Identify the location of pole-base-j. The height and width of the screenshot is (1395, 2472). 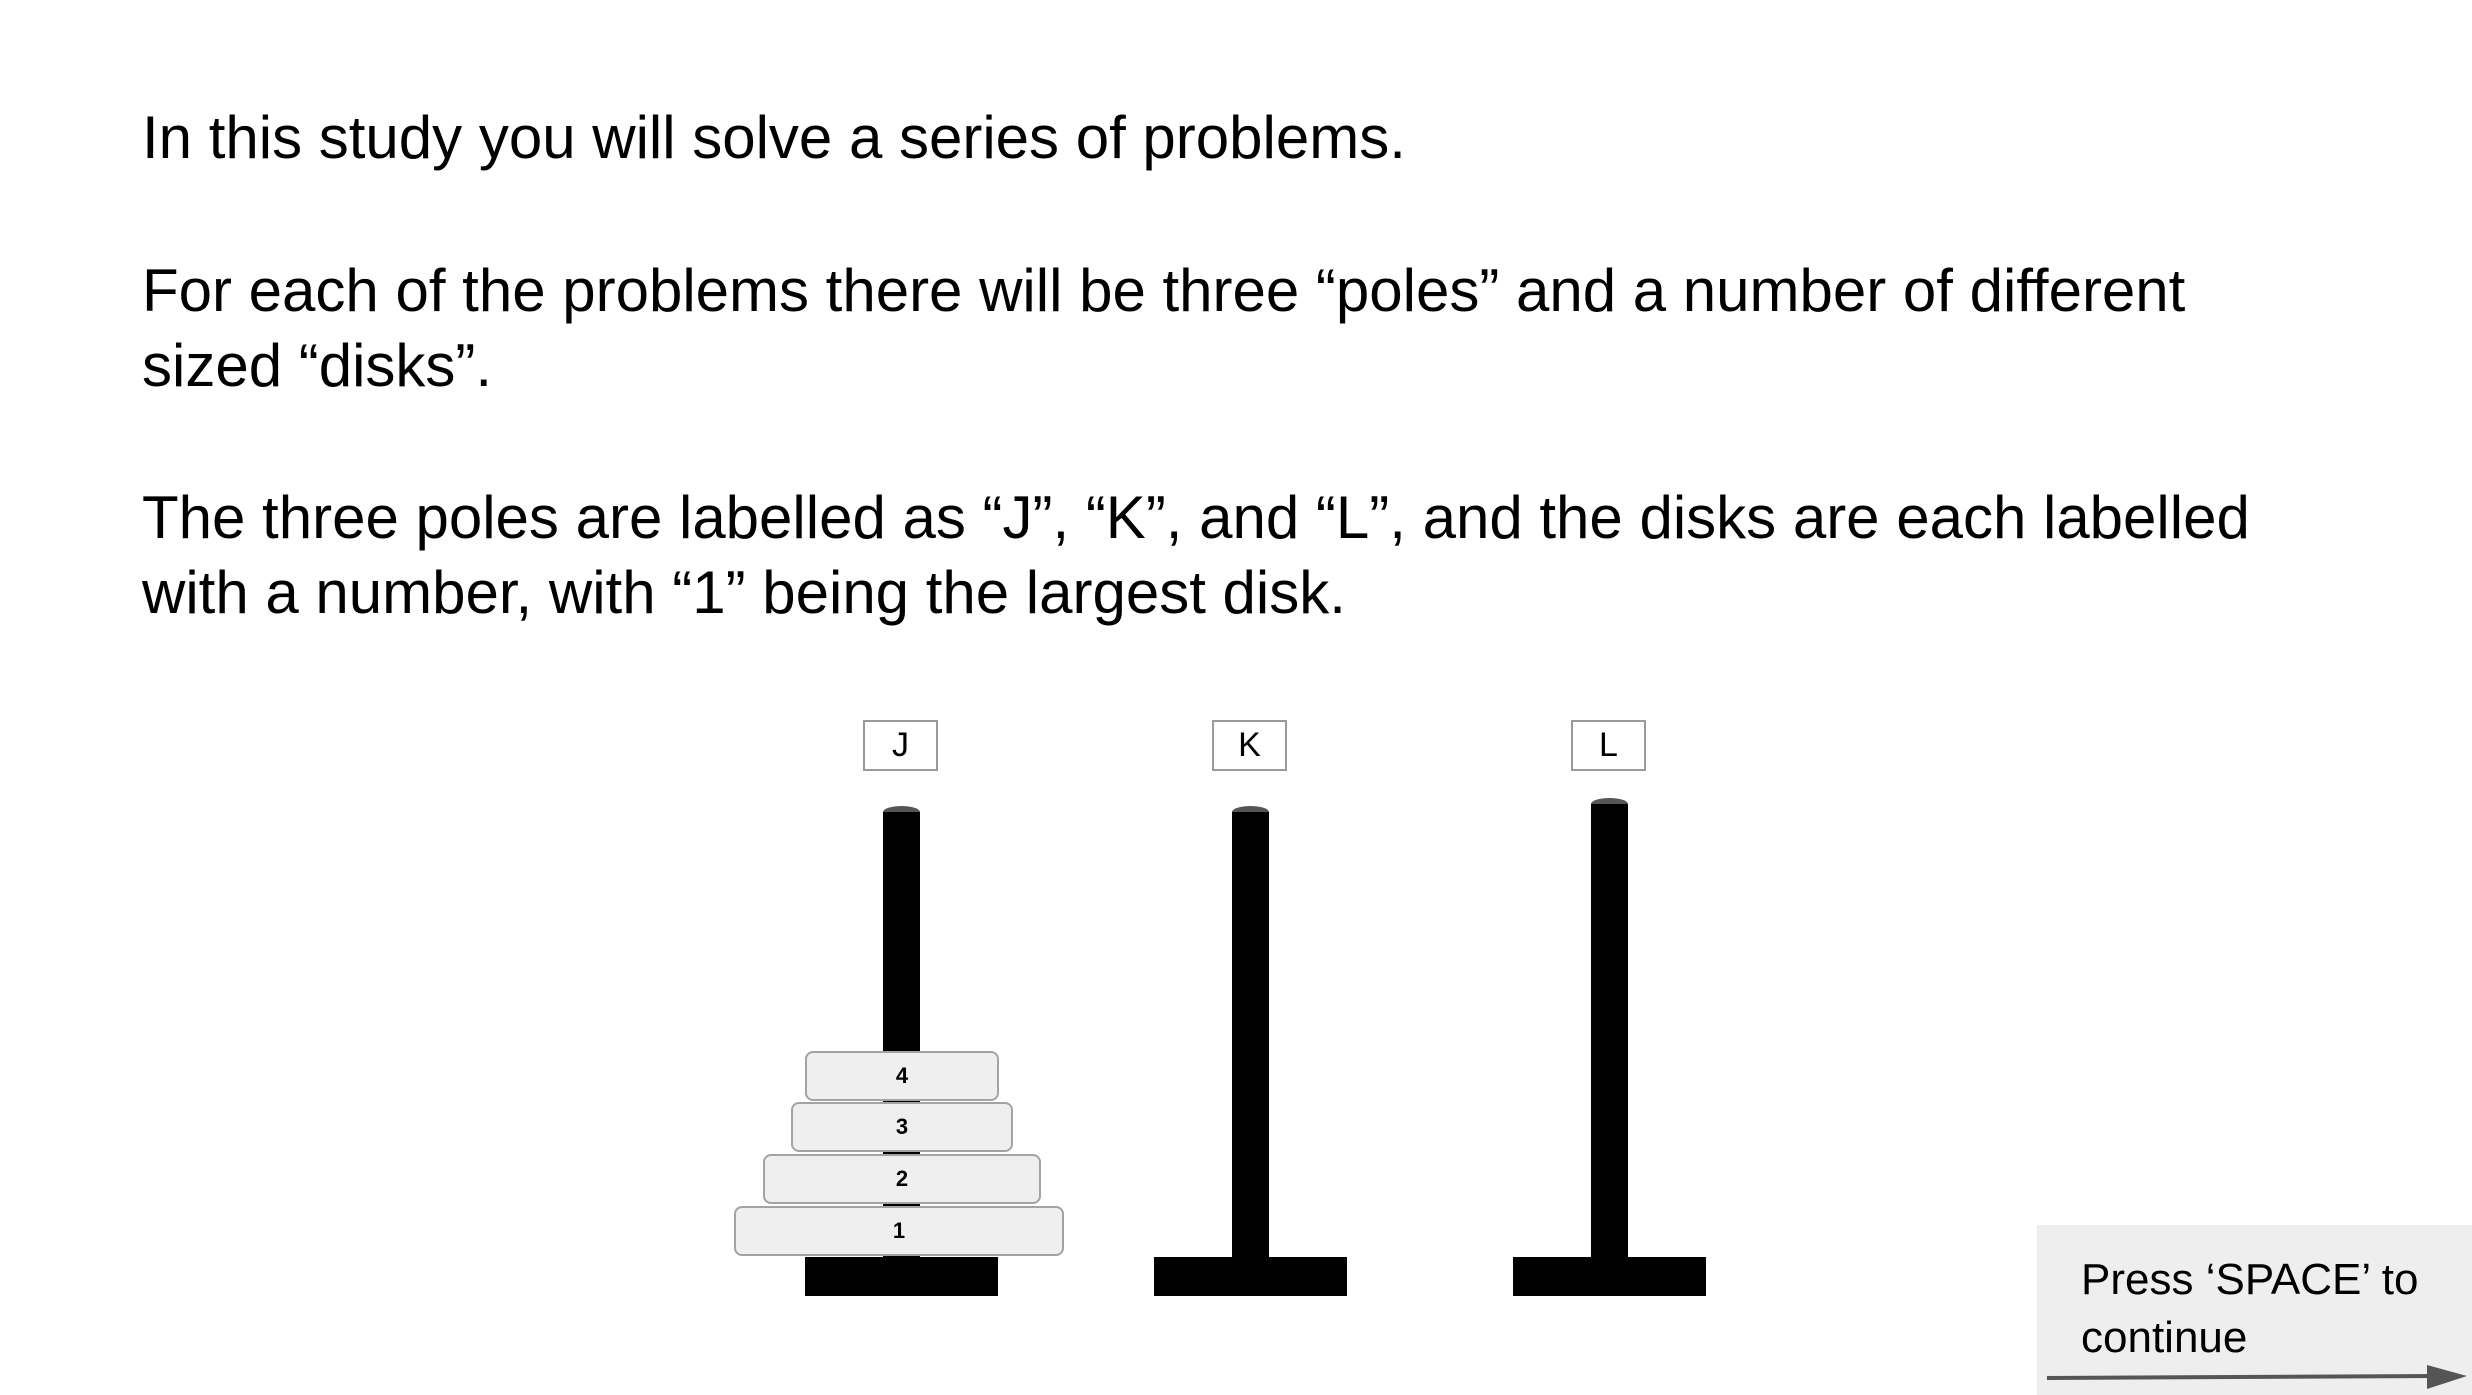
(901, 1276).